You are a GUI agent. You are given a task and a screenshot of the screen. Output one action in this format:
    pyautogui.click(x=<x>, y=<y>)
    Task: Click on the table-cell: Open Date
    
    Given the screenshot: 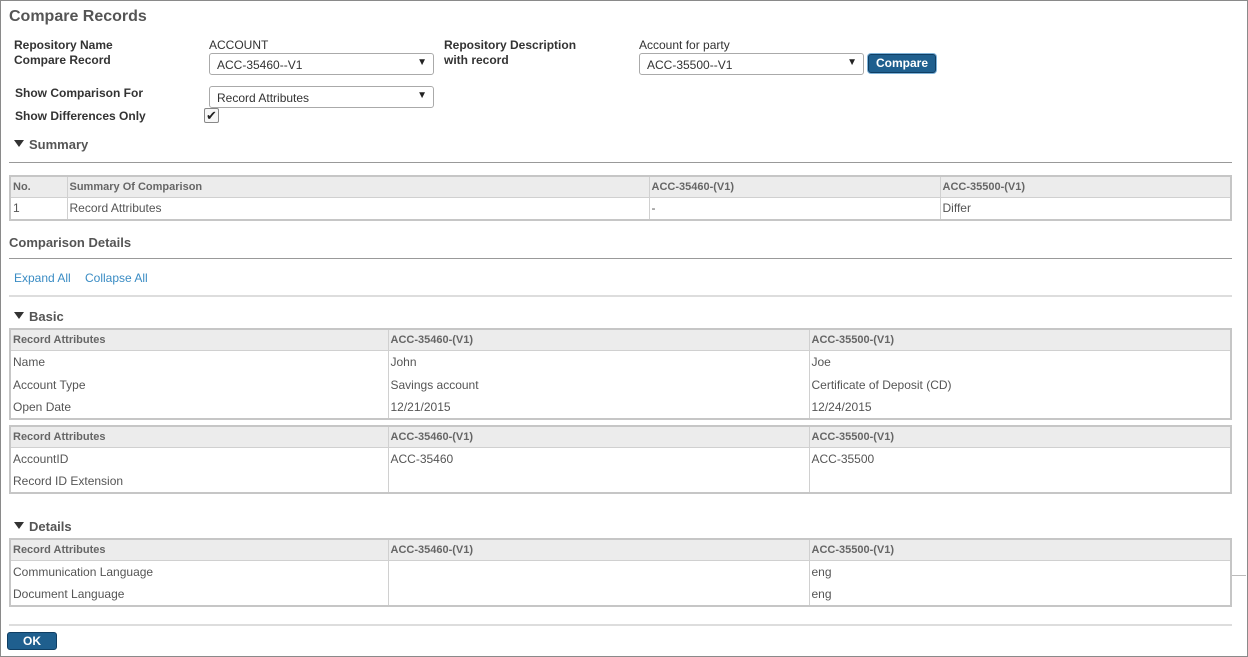 What is the action you would take?
    pyautogui.click(x=199, y=407)
    